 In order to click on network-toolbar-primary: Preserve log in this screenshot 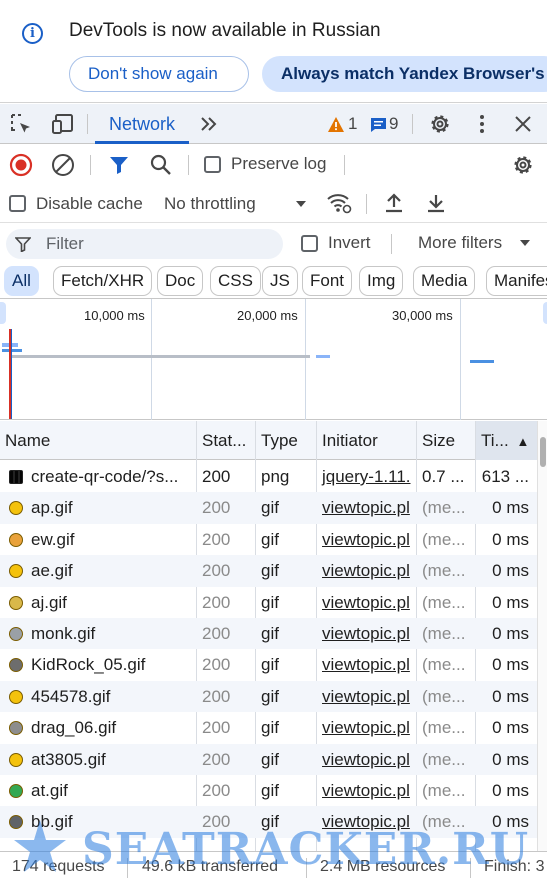, I will do `click(273, 165)`.